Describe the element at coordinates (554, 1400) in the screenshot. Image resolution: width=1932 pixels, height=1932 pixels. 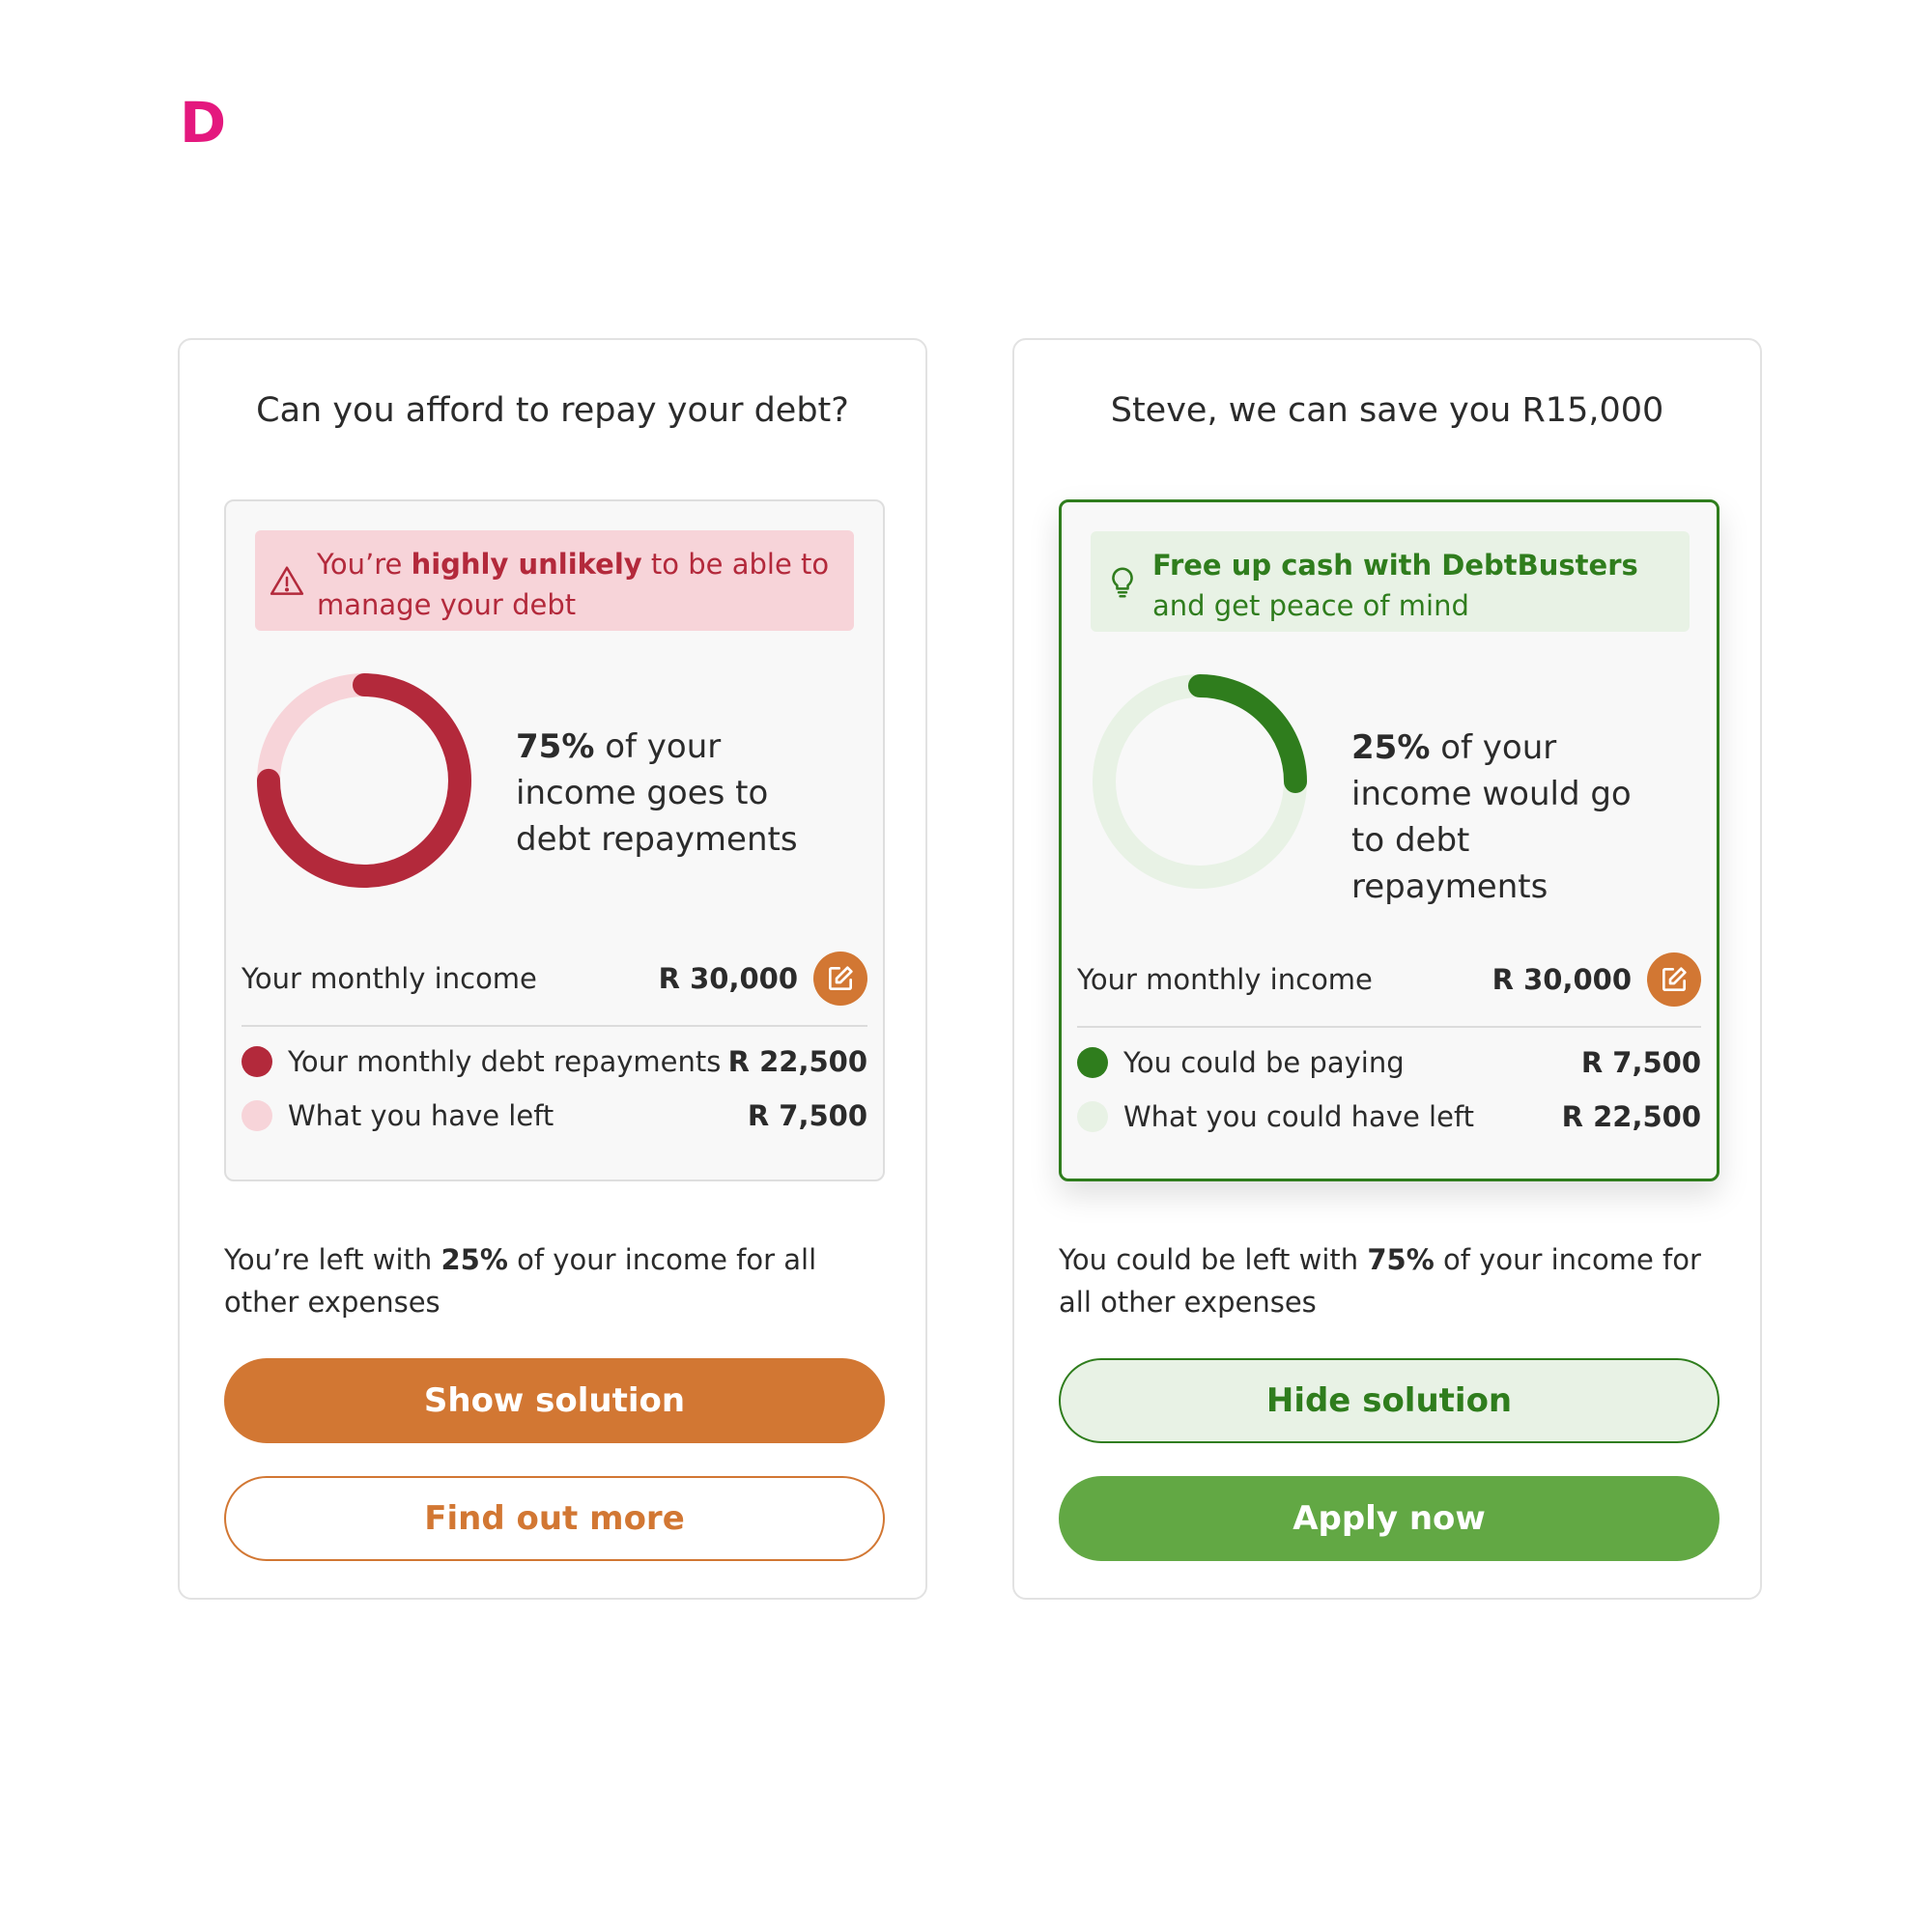
I see `show-solution-button: Show solution` at that location.